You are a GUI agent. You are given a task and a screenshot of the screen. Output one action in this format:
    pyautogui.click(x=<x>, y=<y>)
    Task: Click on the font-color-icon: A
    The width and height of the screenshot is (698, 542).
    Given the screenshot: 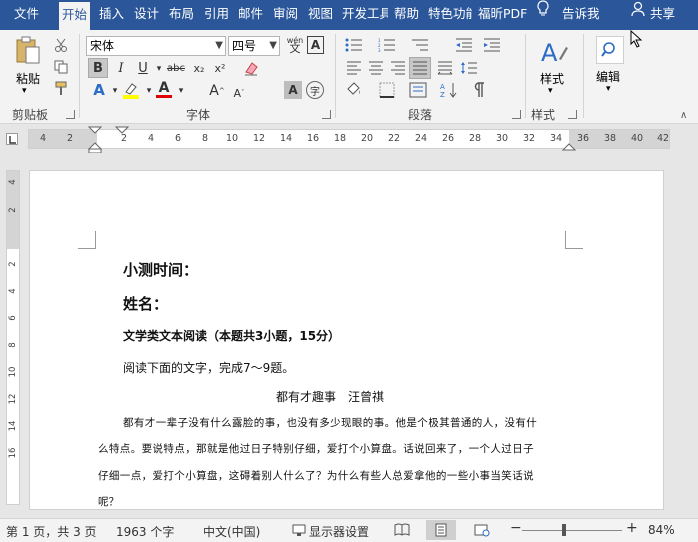 What is the action you would take?
    pyautogui.click(x=164, y=89)
    